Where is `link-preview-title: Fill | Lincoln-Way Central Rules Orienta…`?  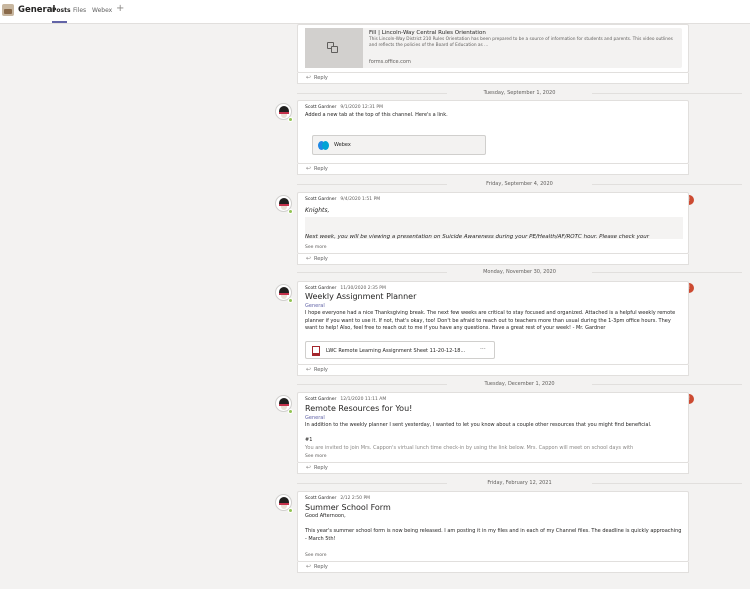 link-preview-title: Fill | Lincoln-Way Central Rules Orienta… is located at coordinates (427, 33).